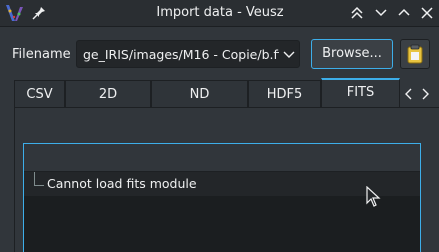 This screenshot has height=252, width=439. I want to click on minimize-button, so click(381, 13).